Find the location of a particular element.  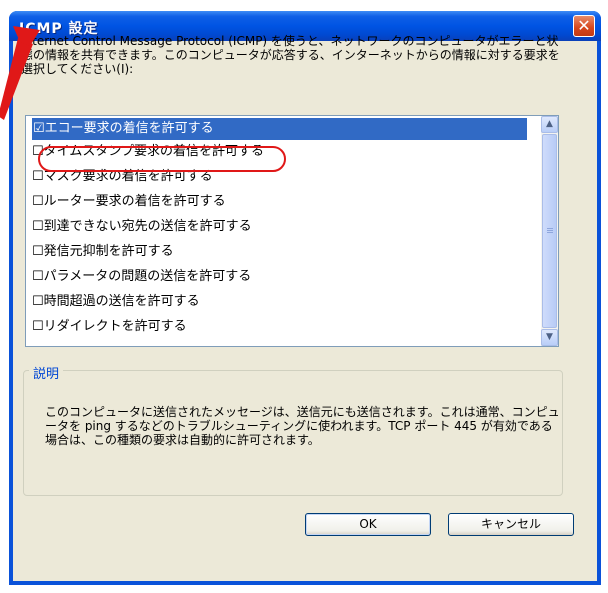

list-item-destination-unreachable: ☐到達できない宛先の送信を許可する is located at coordinates (142, 227).